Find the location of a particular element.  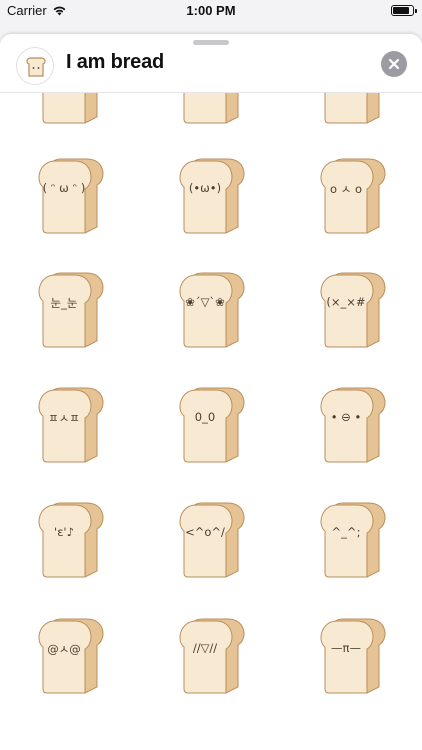

sticker-face: ^_^; is located at coordinates (346, 532).